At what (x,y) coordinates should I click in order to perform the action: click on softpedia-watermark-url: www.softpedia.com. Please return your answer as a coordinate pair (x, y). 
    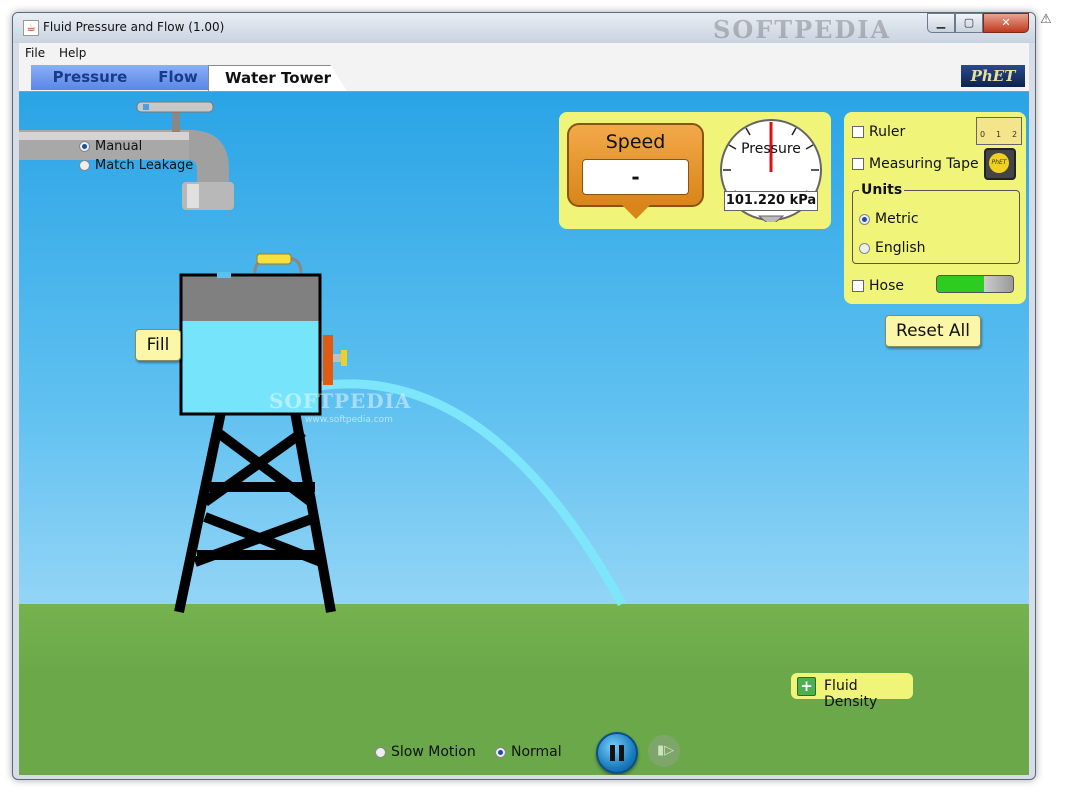
    Looking at the image, I should click on (349, 420).